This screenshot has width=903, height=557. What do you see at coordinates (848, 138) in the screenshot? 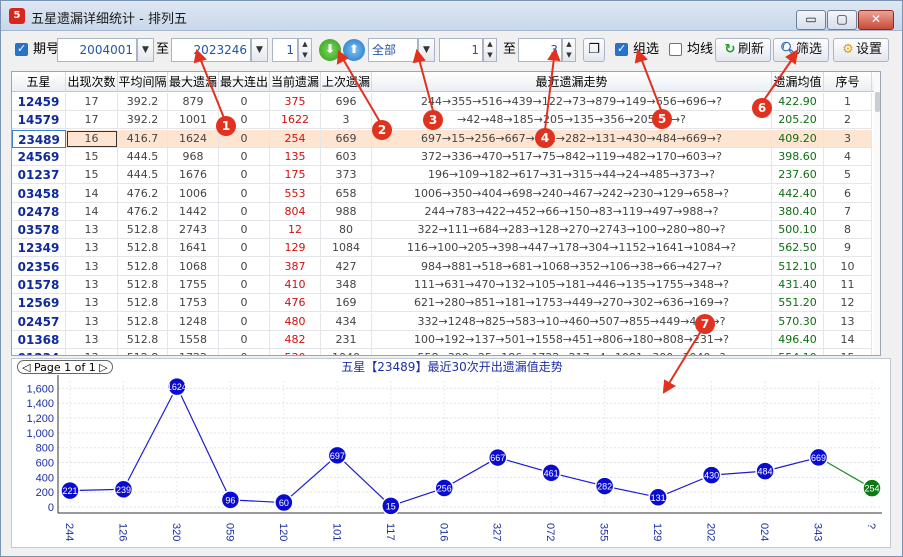
I see `table-cell: 3` at bounding box center [848, 138].